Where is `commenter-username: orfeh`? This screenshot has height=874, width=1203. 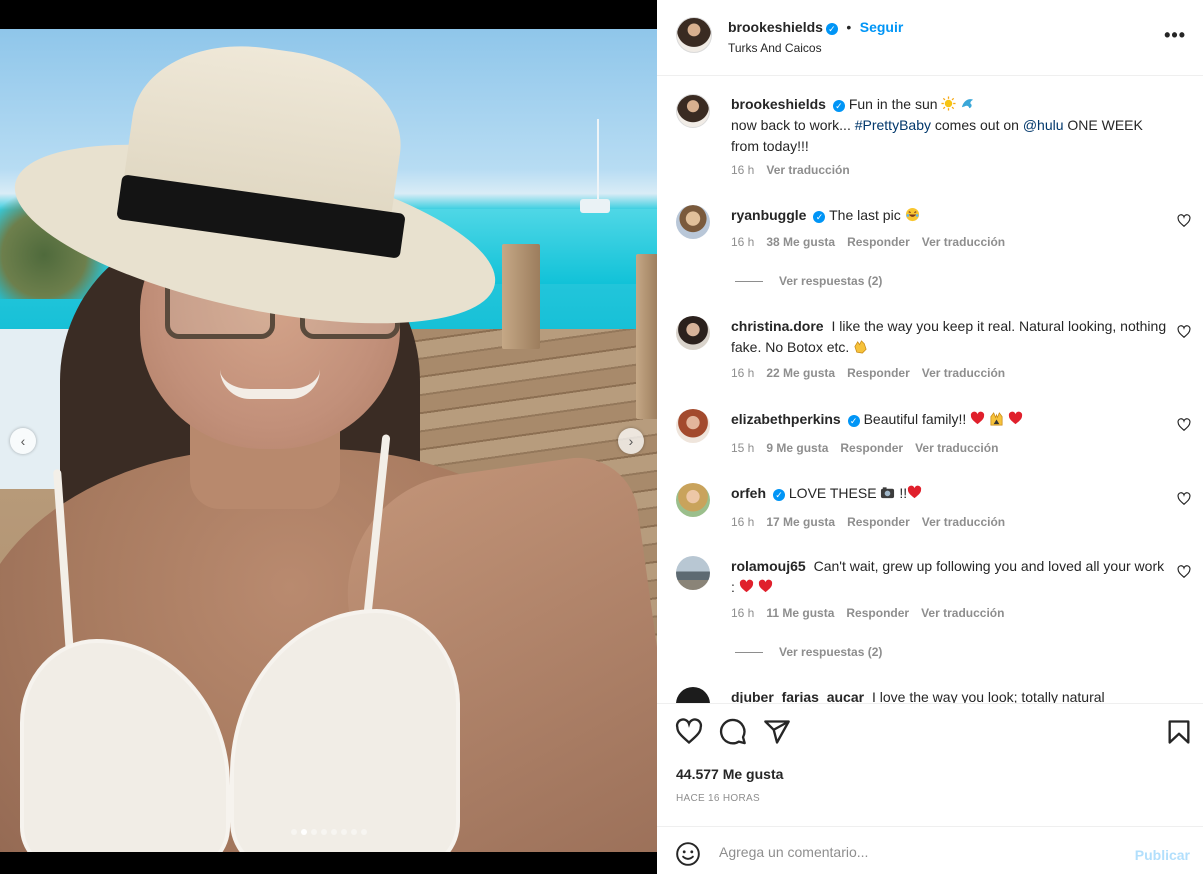 commenter-username: orfeh is located at coordinates (748, 493).